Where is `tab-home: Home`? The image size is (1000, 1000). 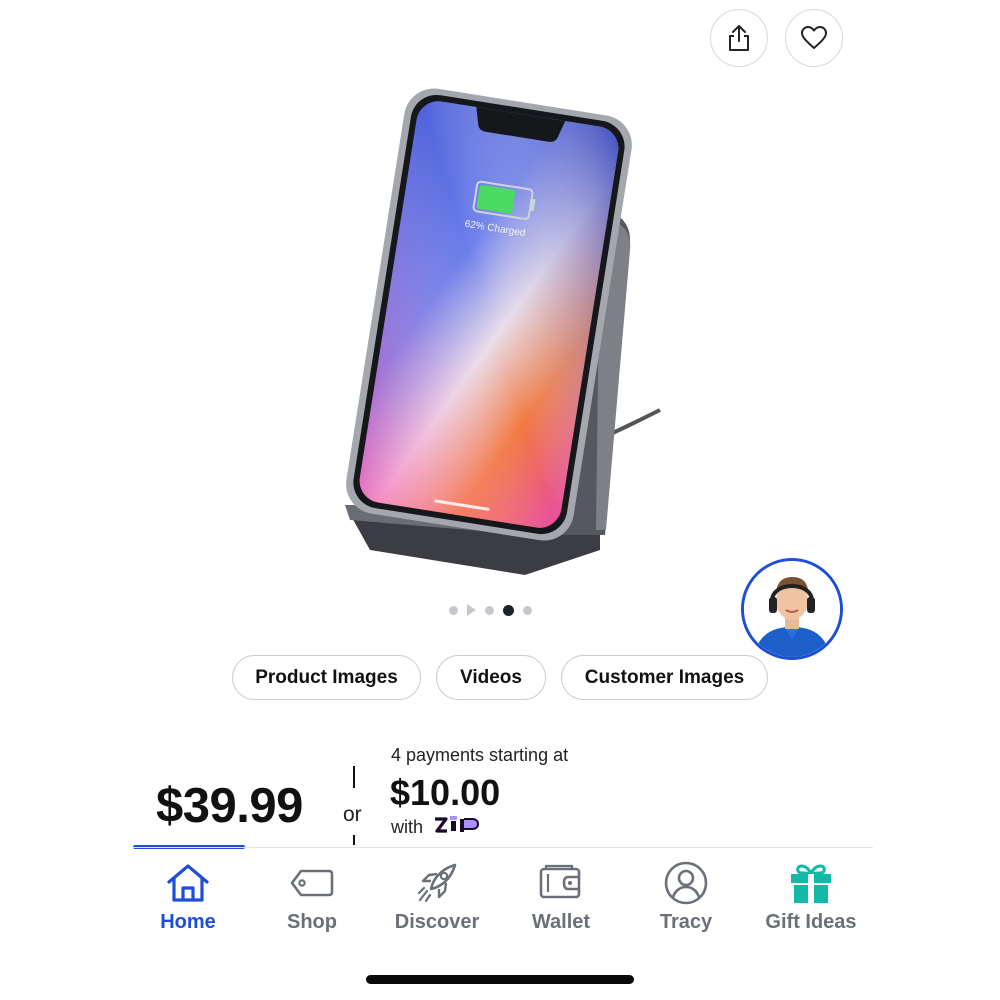
tab-home: Home is located at coordinates (188, 897).